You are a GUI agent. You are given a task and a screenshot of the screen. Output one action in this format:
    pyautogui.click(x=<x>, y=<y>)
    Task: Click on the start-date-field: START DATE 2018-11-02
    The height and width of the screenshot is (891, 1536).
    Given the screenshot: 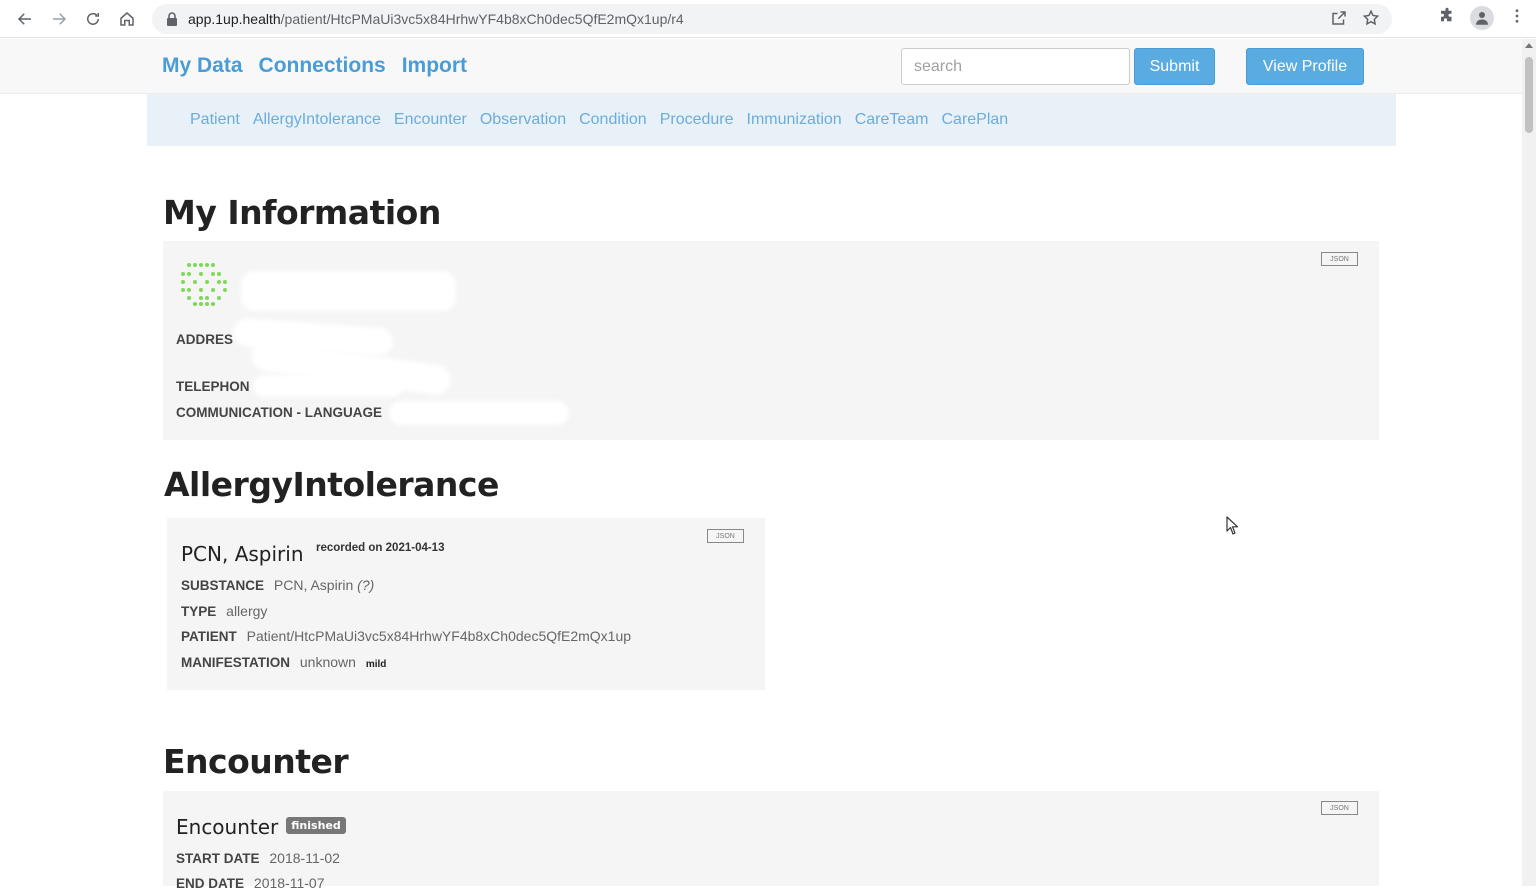 What is the action you would take?
    pyautogui.click(x=258, y=858)
    